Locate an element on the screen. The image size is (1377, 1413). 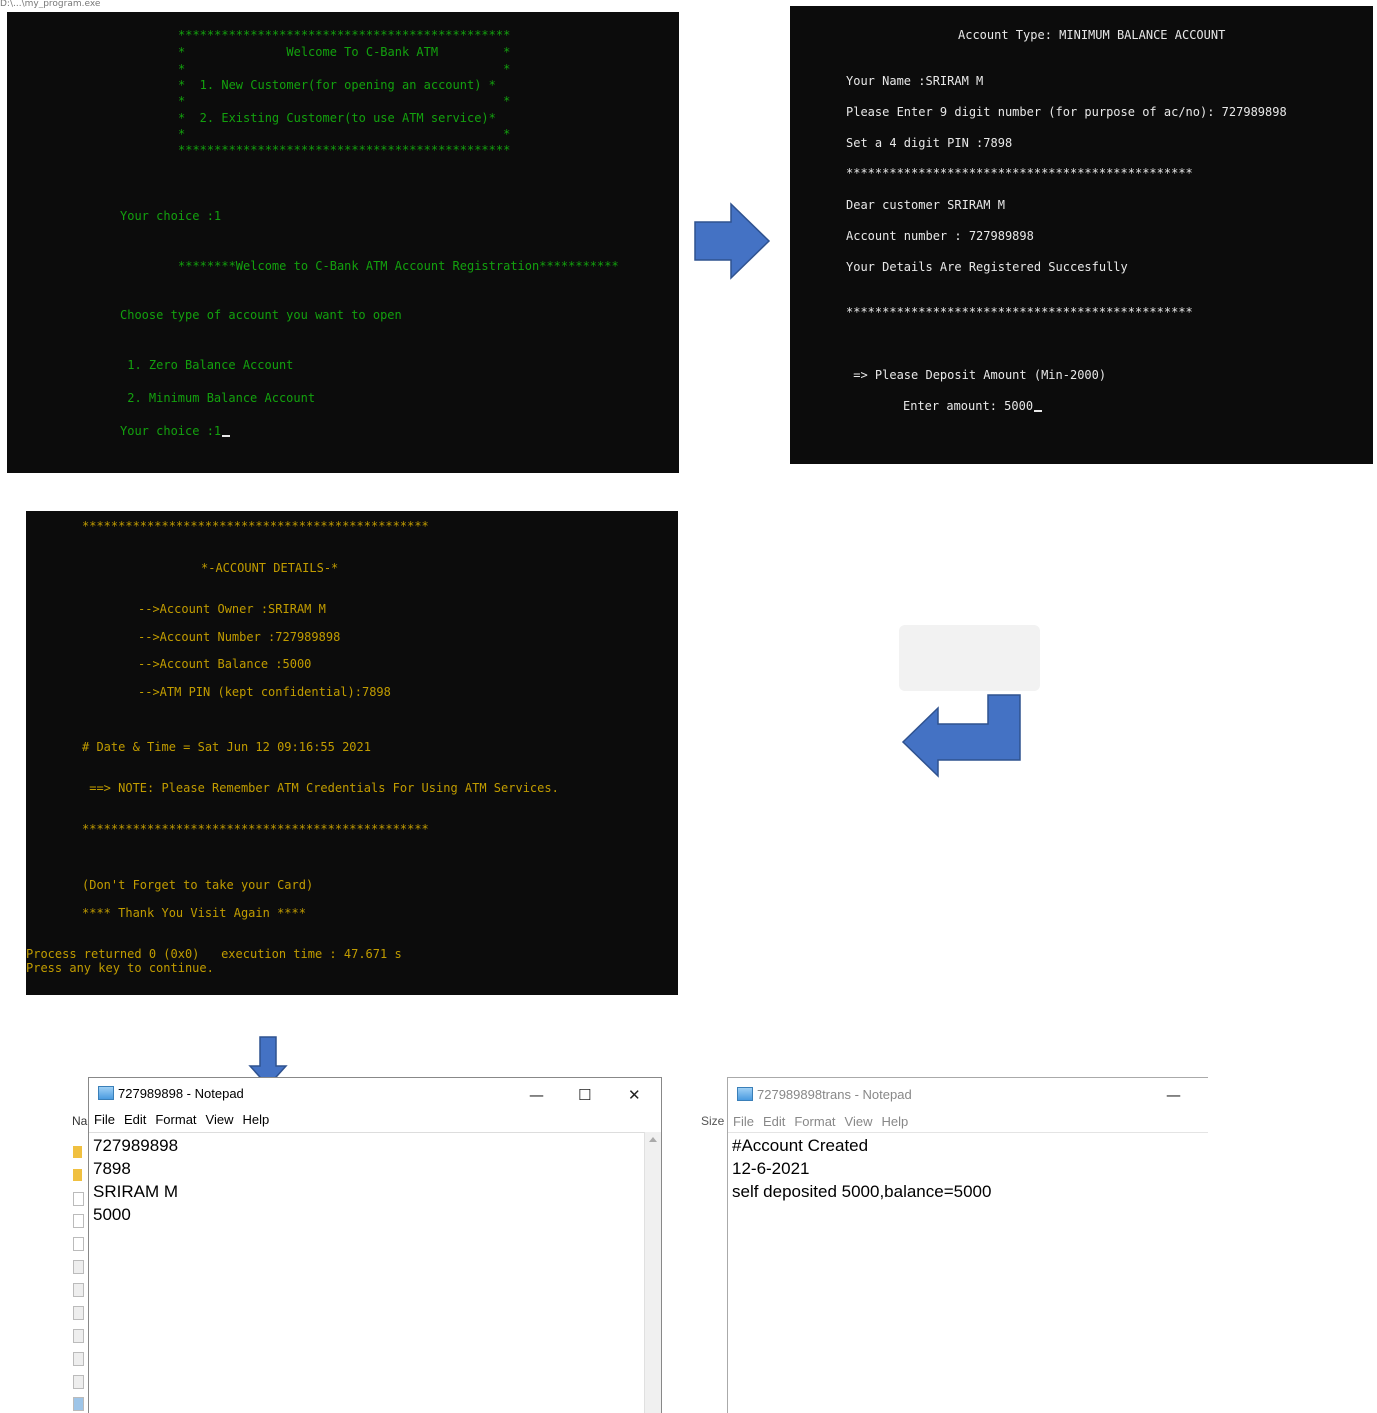
text-line: 5000 is located at coordinates (112, 1214).